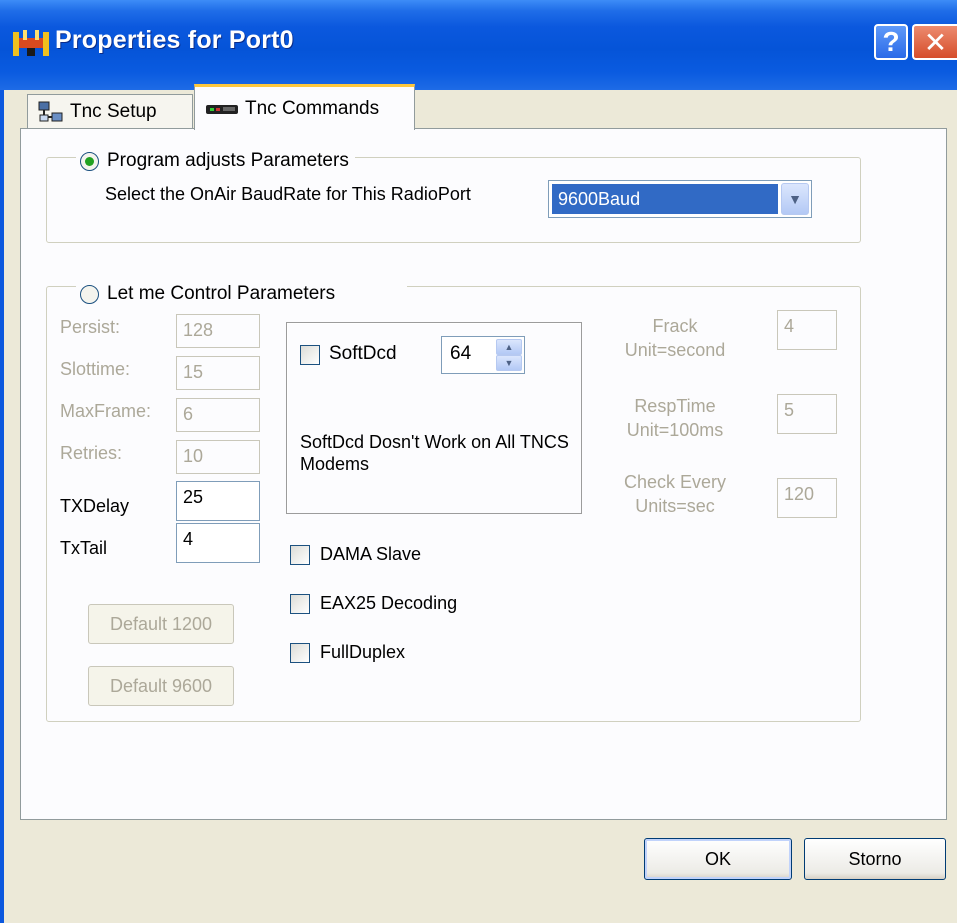 This screenshot has height=923, width=957. I want to click on check-every-label: Check Every Units=sec, so click(675, 494).